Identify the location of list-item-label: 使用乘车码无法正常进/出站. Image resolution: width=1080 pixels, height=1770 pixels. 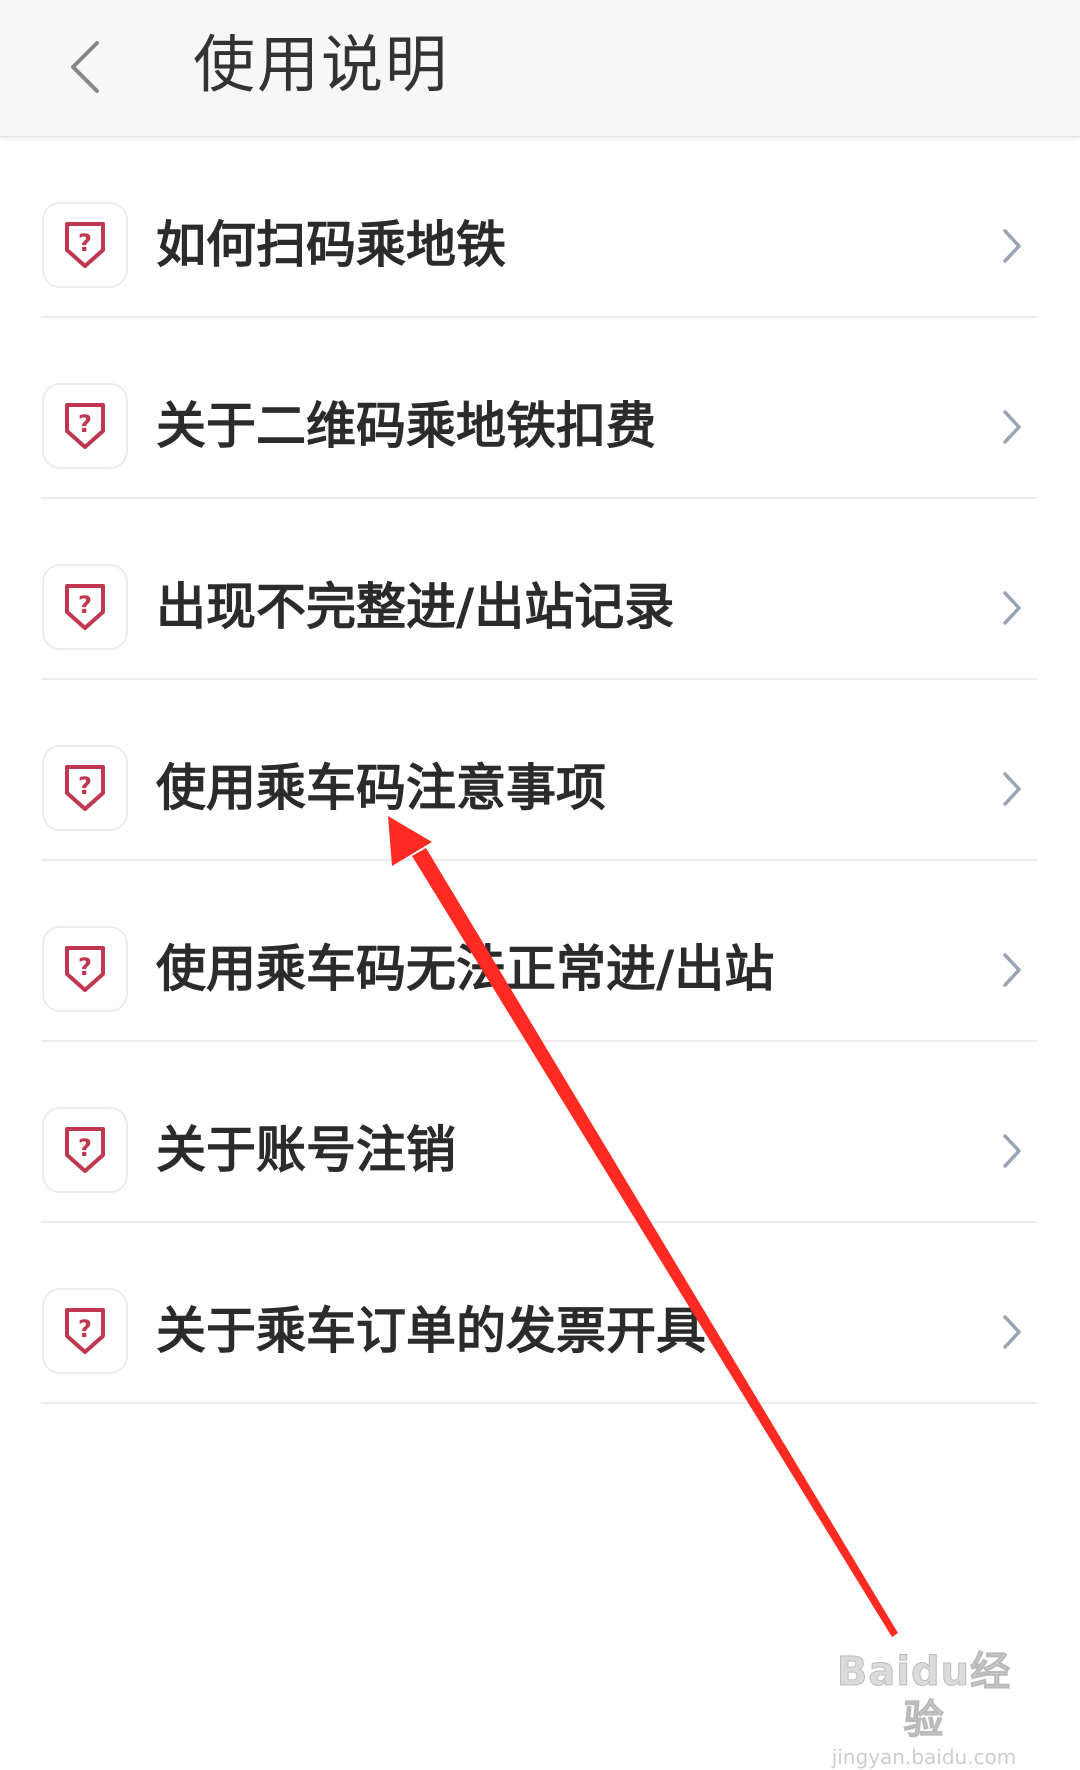
(465, 969).